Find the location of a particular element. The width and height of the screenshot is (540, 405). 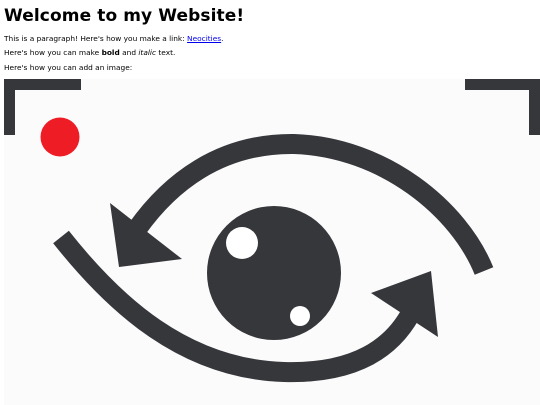

corner-top-left-v is located at coordinates (9, 107).